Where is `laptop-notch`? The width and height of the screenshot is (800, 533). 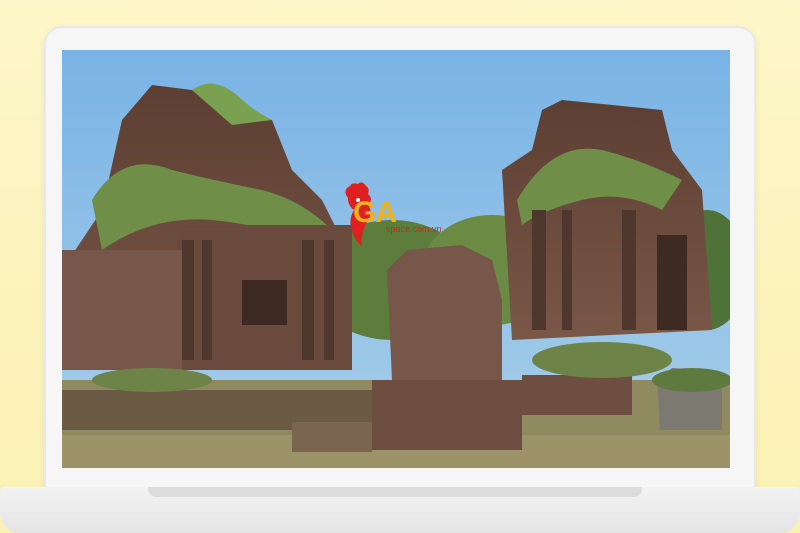
laptop-notch is located at coordinates (395, 492).